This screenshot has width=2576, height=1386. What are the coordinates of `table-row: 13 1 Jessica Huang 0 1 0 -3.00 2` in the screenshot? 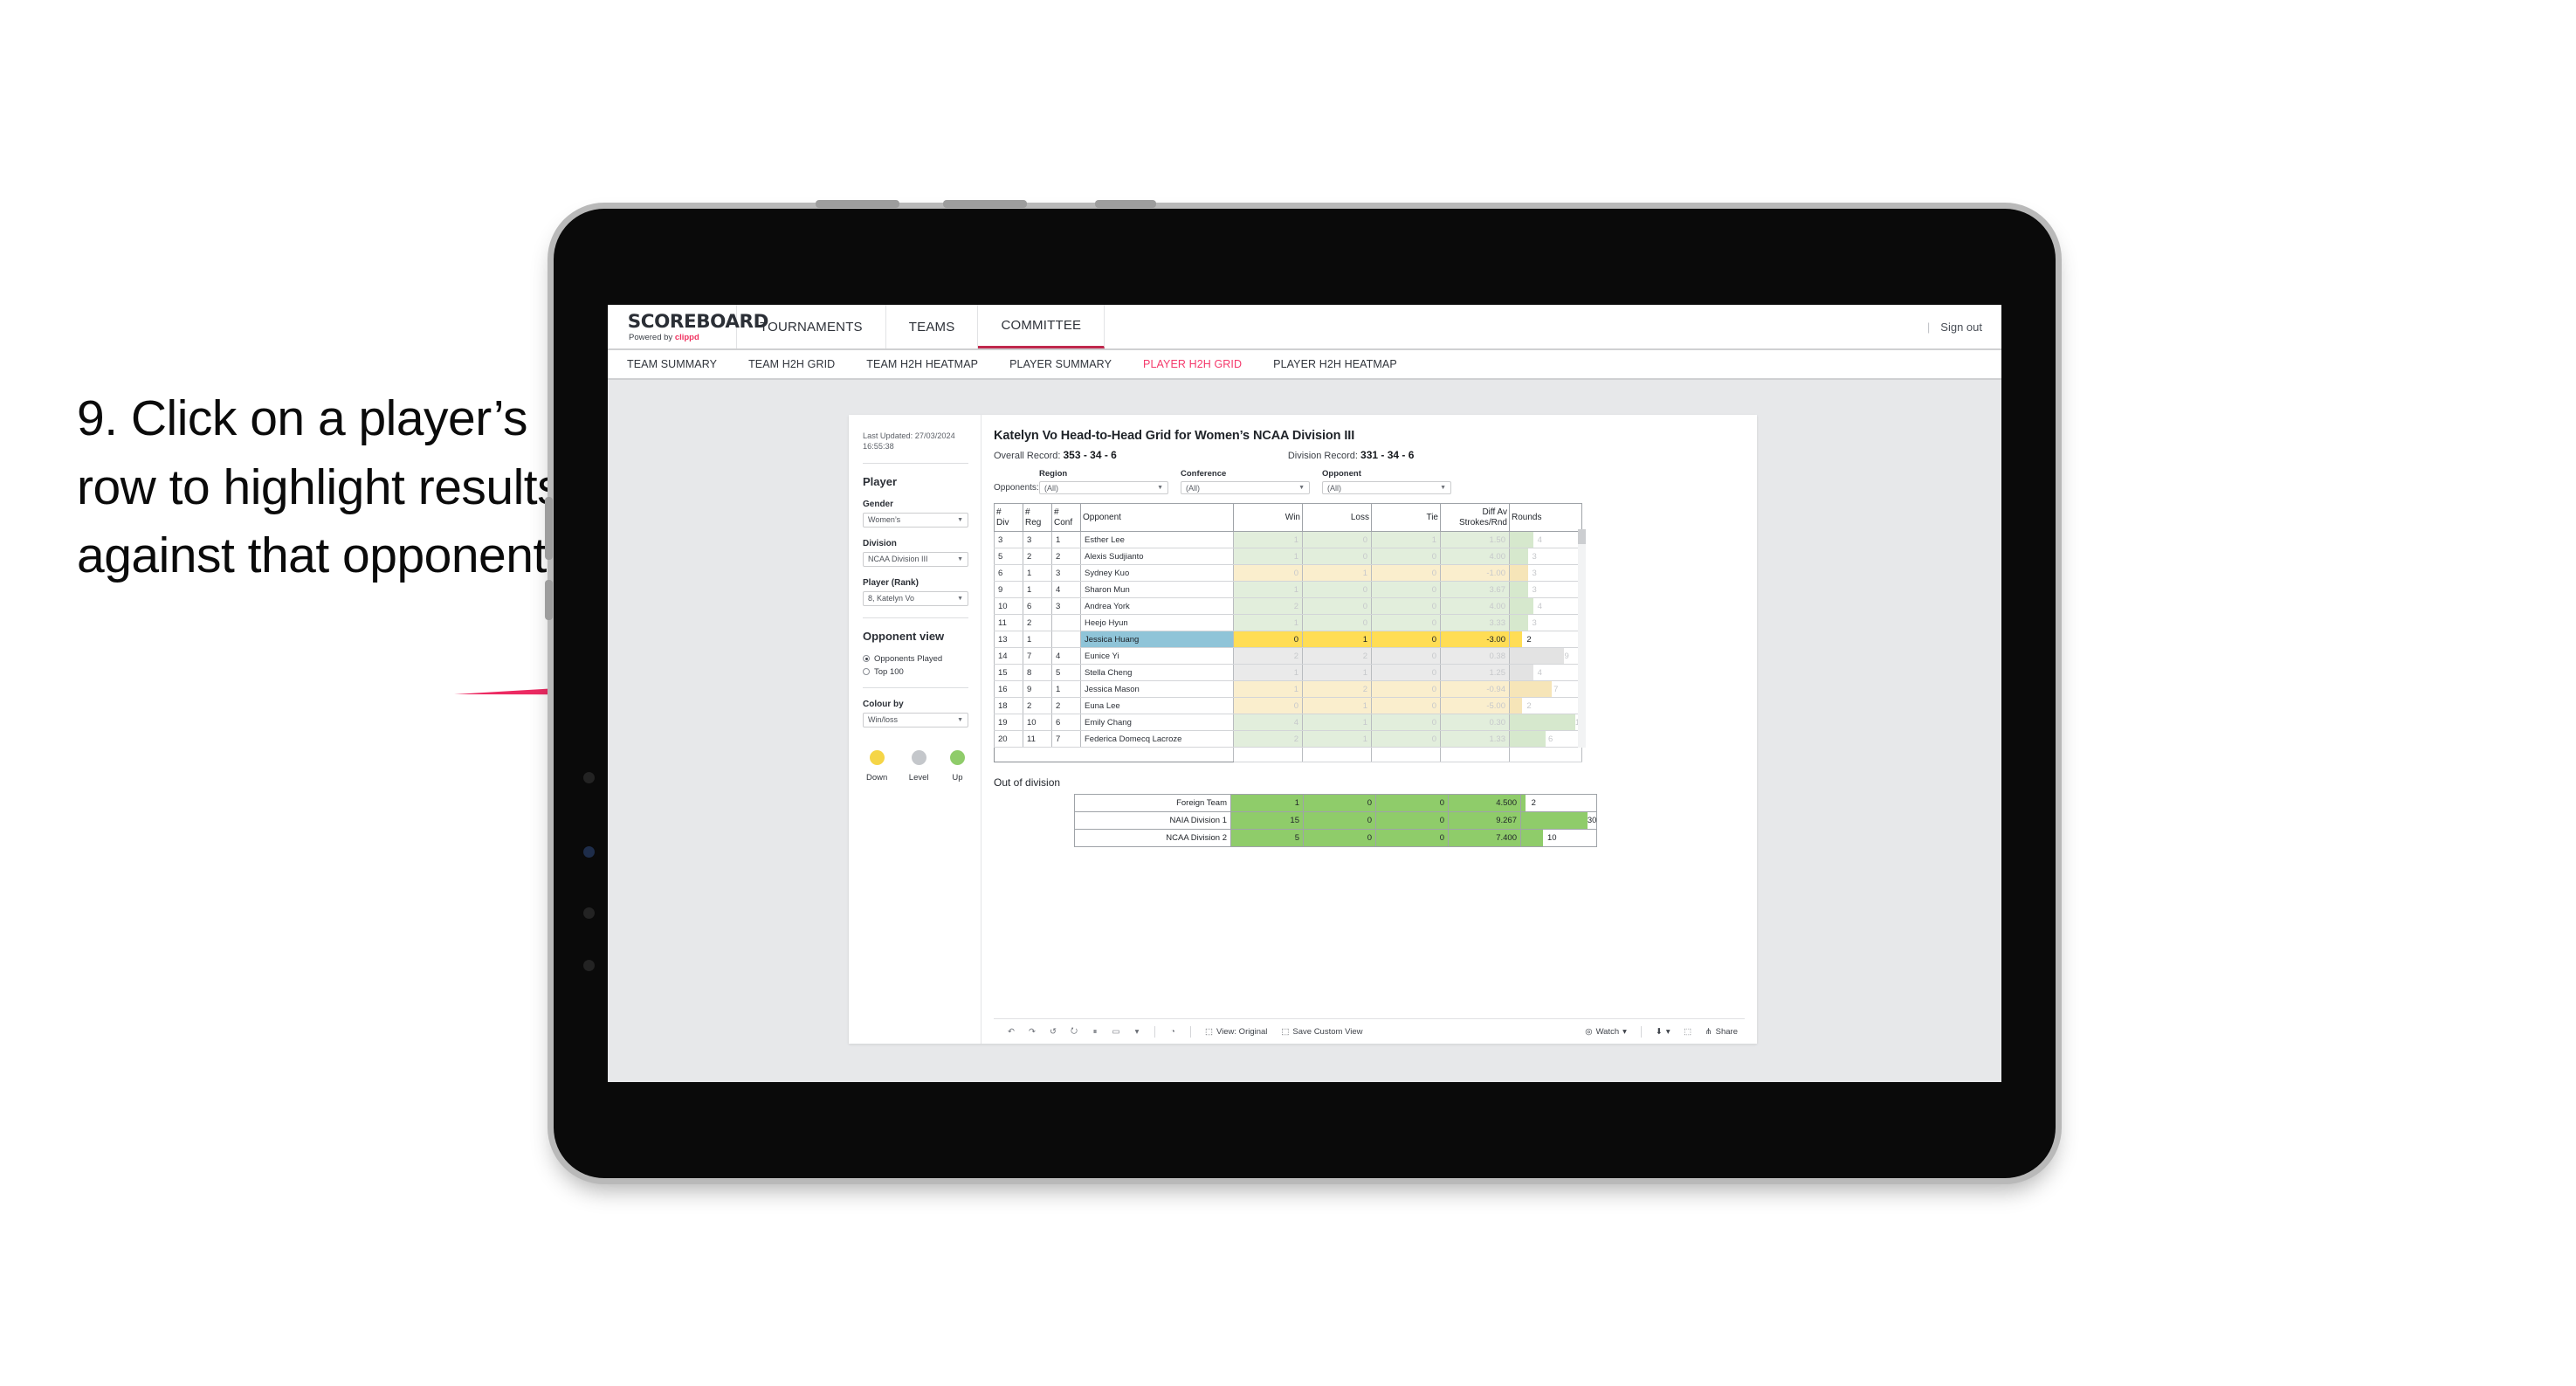 It's located at (1288, 639).